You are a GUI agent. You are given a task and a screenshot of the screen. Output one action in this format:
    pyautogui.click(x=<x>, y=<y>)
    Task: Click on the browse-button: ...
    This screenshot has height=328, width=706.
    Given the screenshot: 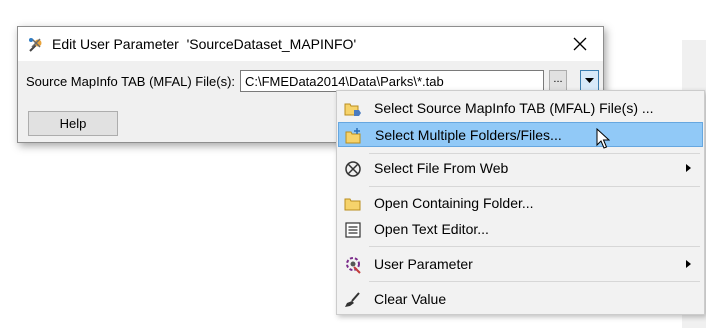 What is the action you would take?
    pyautogui.click(x=558, y=80)
    